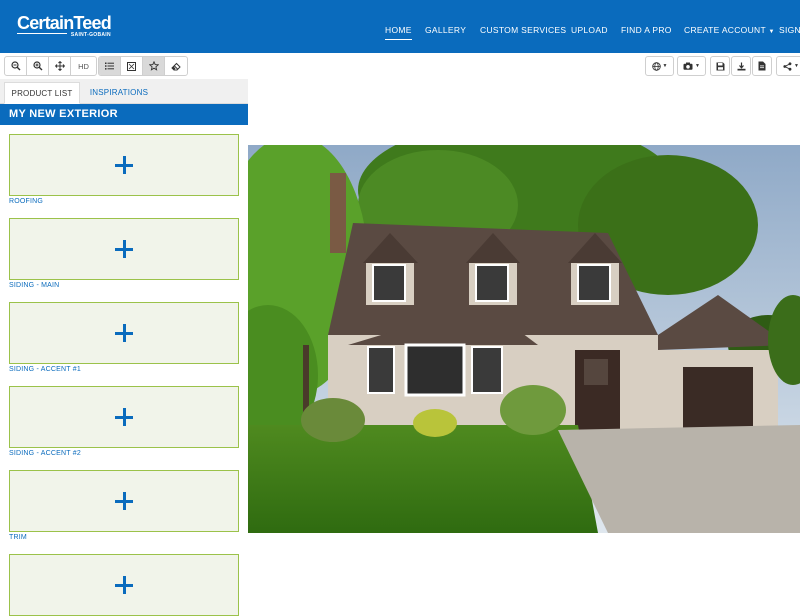 The width and height of the screenshot is (800, 616). Describe the element at coordinates (445, 30) in the screenshot. I see `nav-gallery: GALLERY` at that location.